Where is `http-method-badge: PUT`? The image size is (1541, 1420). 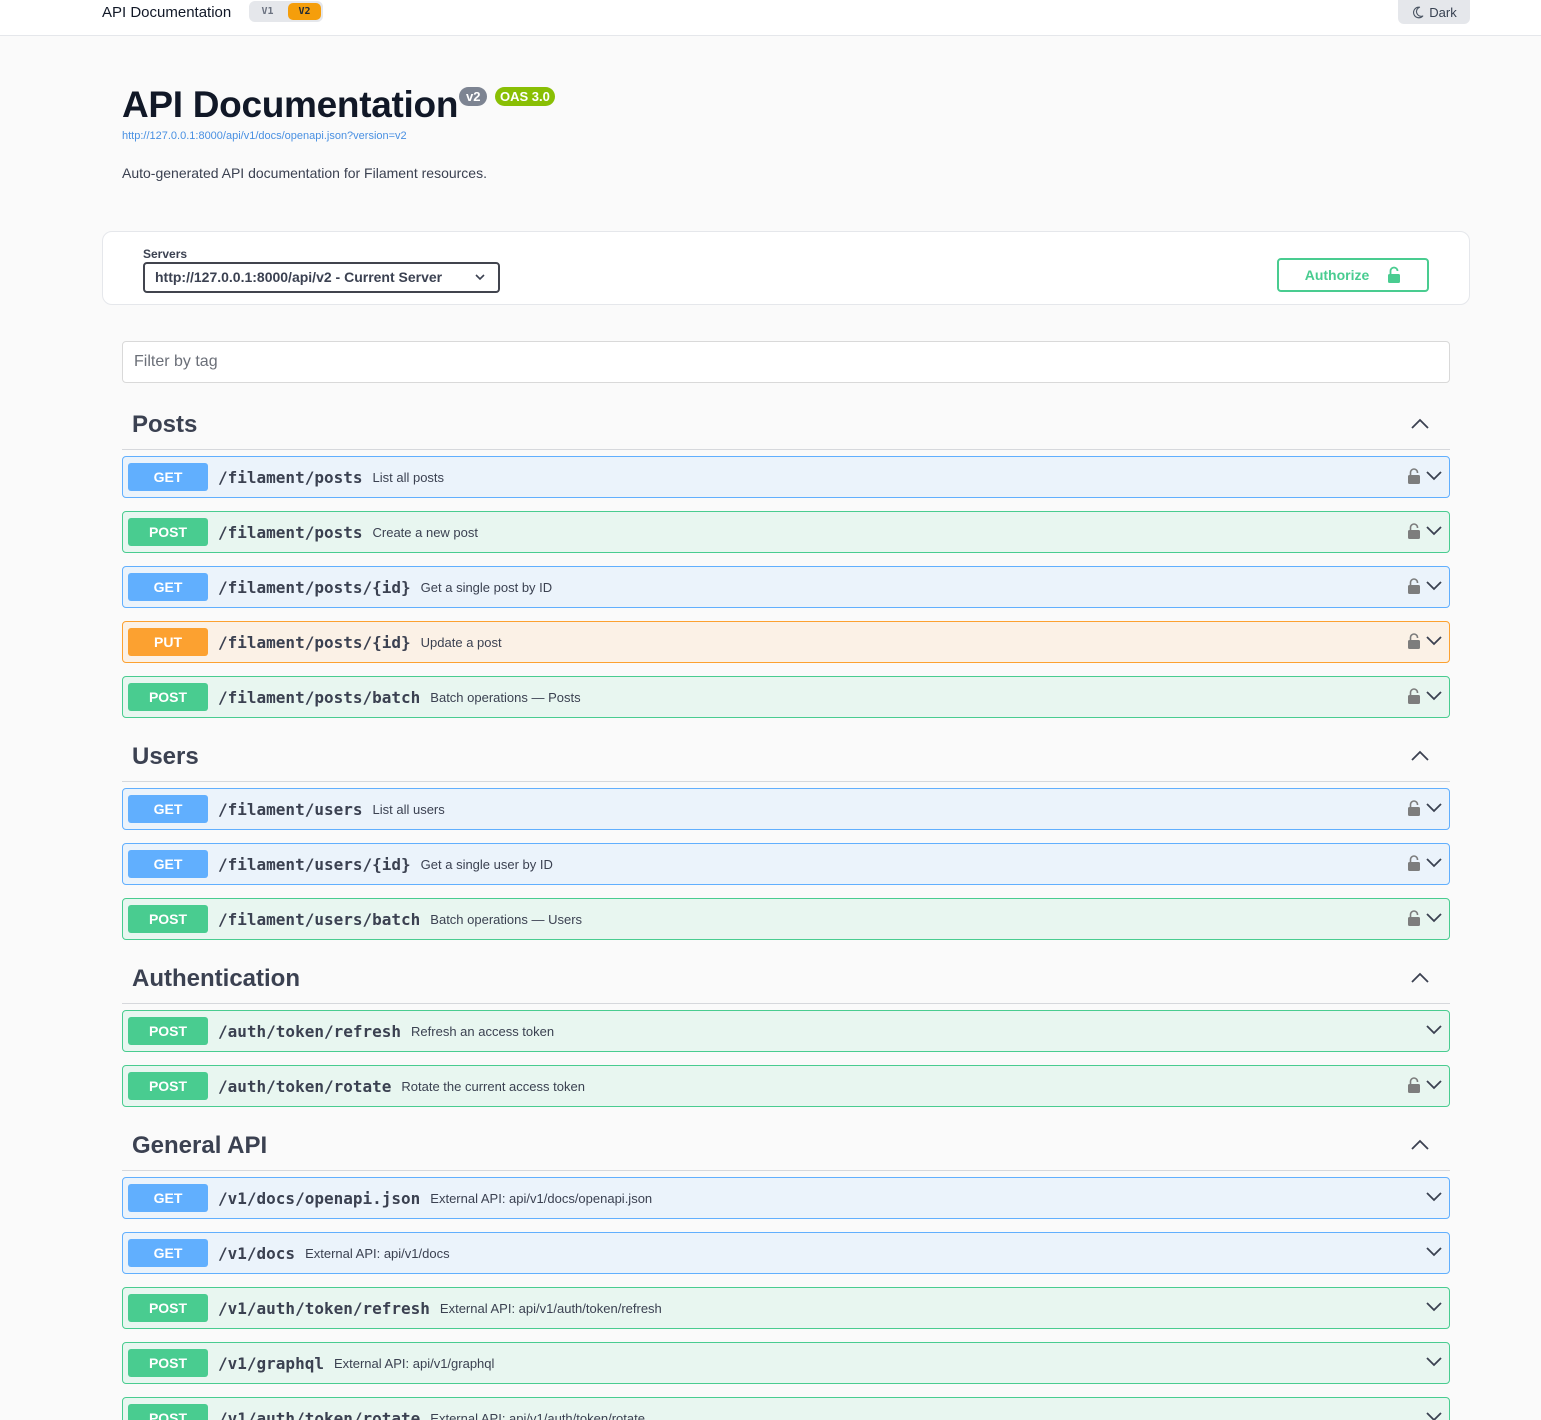 http-method-badge: PUT is located at coordinates (168, 642).